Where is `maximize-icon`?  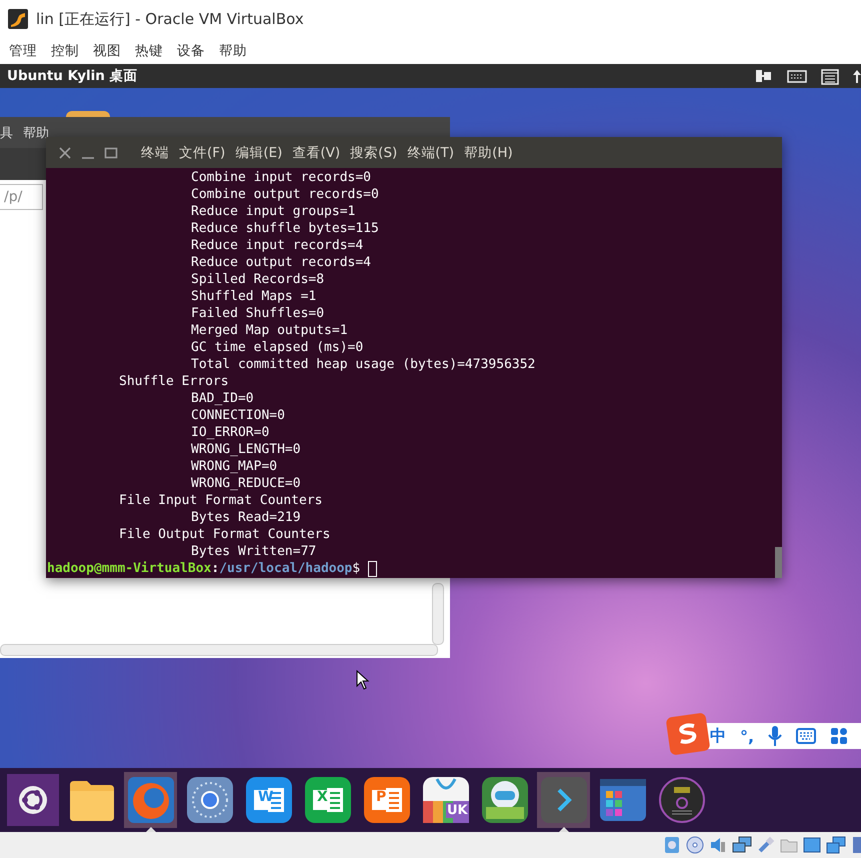
maximize-icon is located at coordinates (111, 153).